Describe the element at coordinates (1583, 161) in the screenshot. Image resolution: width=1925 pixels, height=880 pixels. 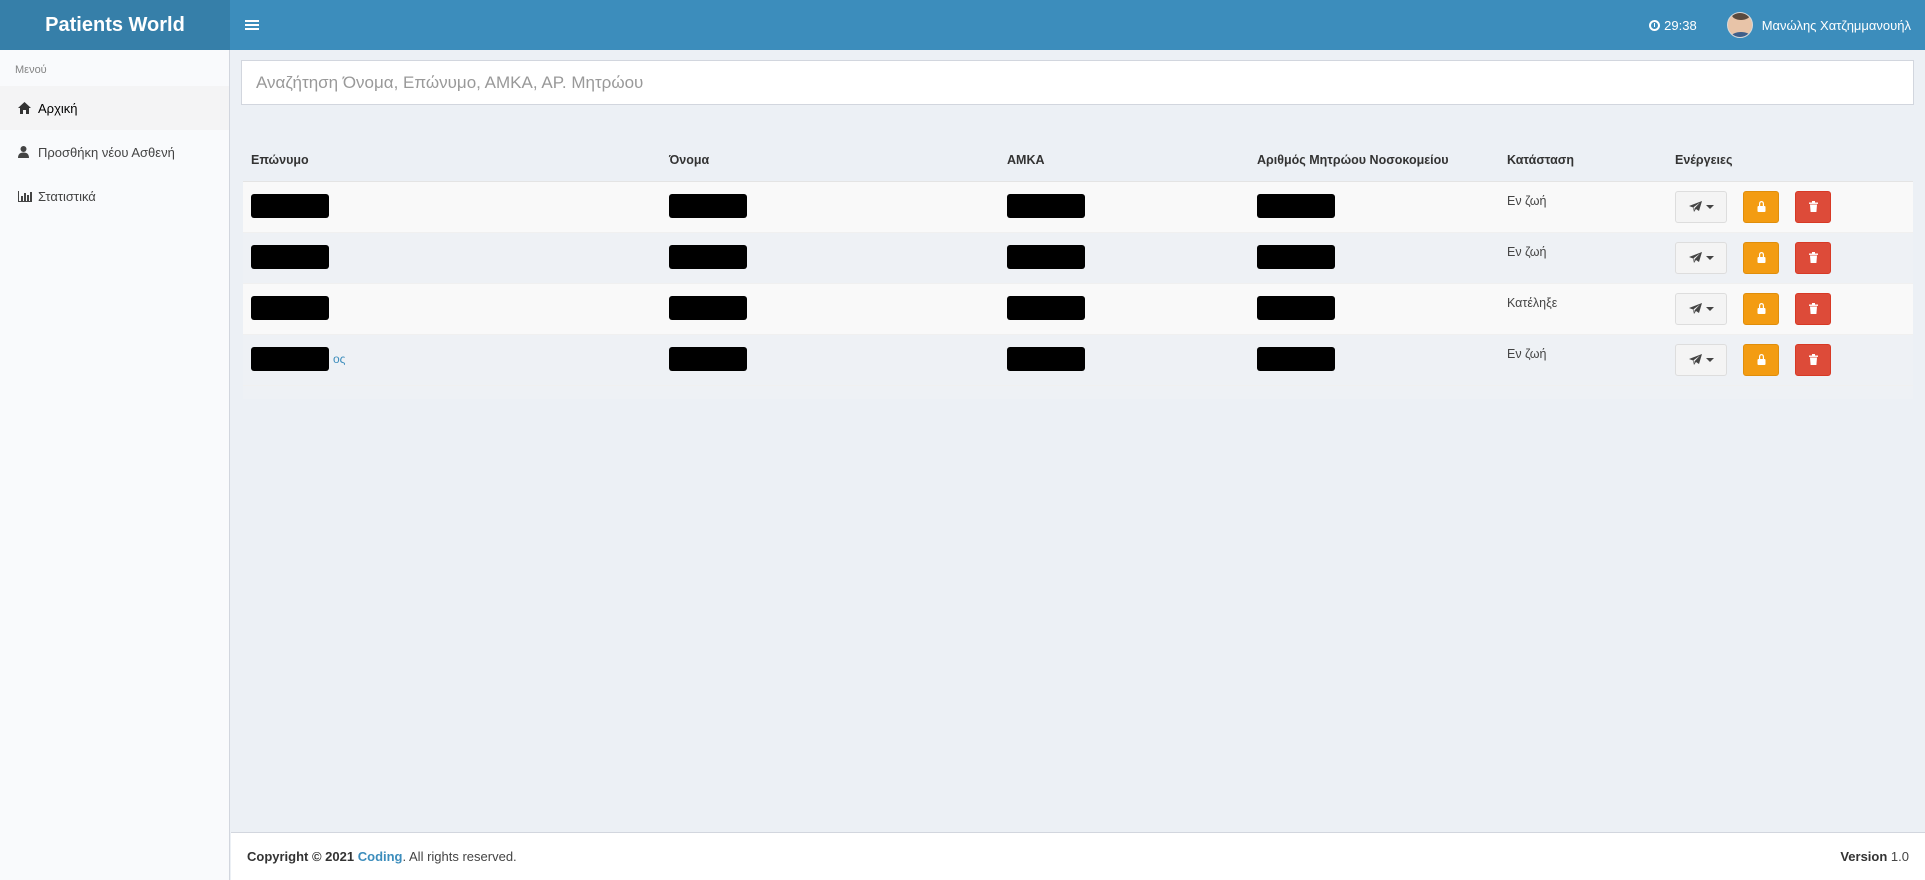
I see `column-header-status: Κατάσταση` at that location.